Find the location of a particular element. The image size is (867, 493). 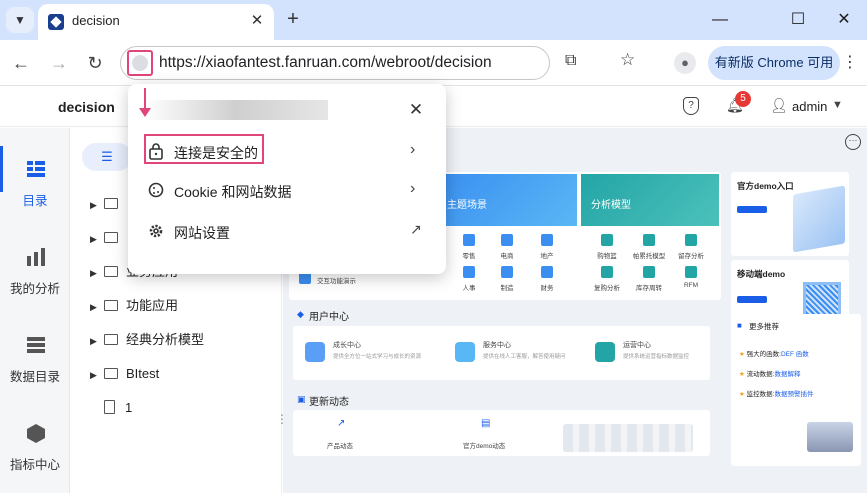

scene-label: 制造 is located at coordinates (507, 287).